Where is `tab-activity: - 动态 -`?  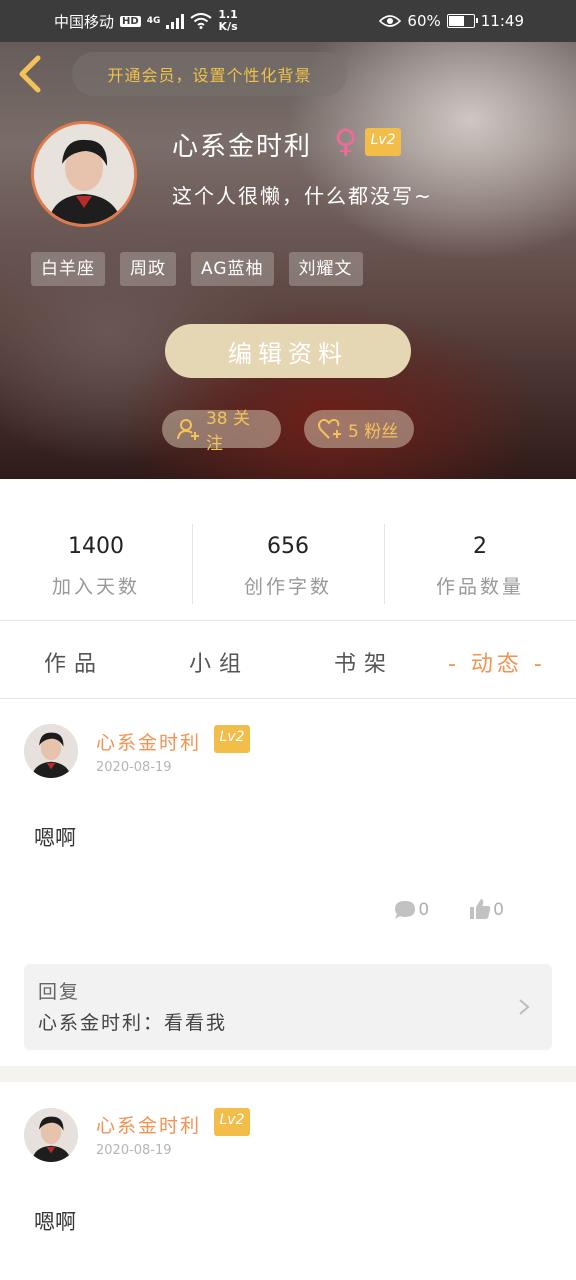
tab-activity: - 动态 - is located at coordinates (497, 662).